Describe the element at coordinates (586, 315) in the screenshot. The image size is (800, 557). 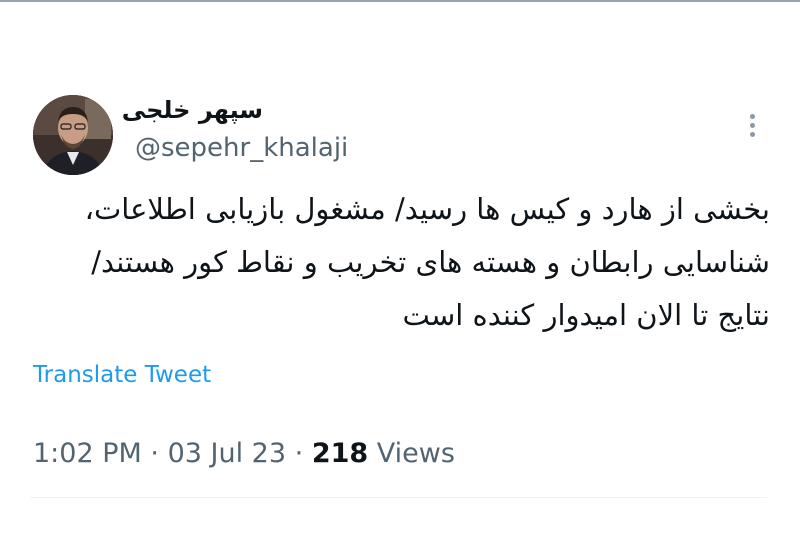
I see `tweet-text-line: نتایج تا الان امیدوار کننده است` at that location.